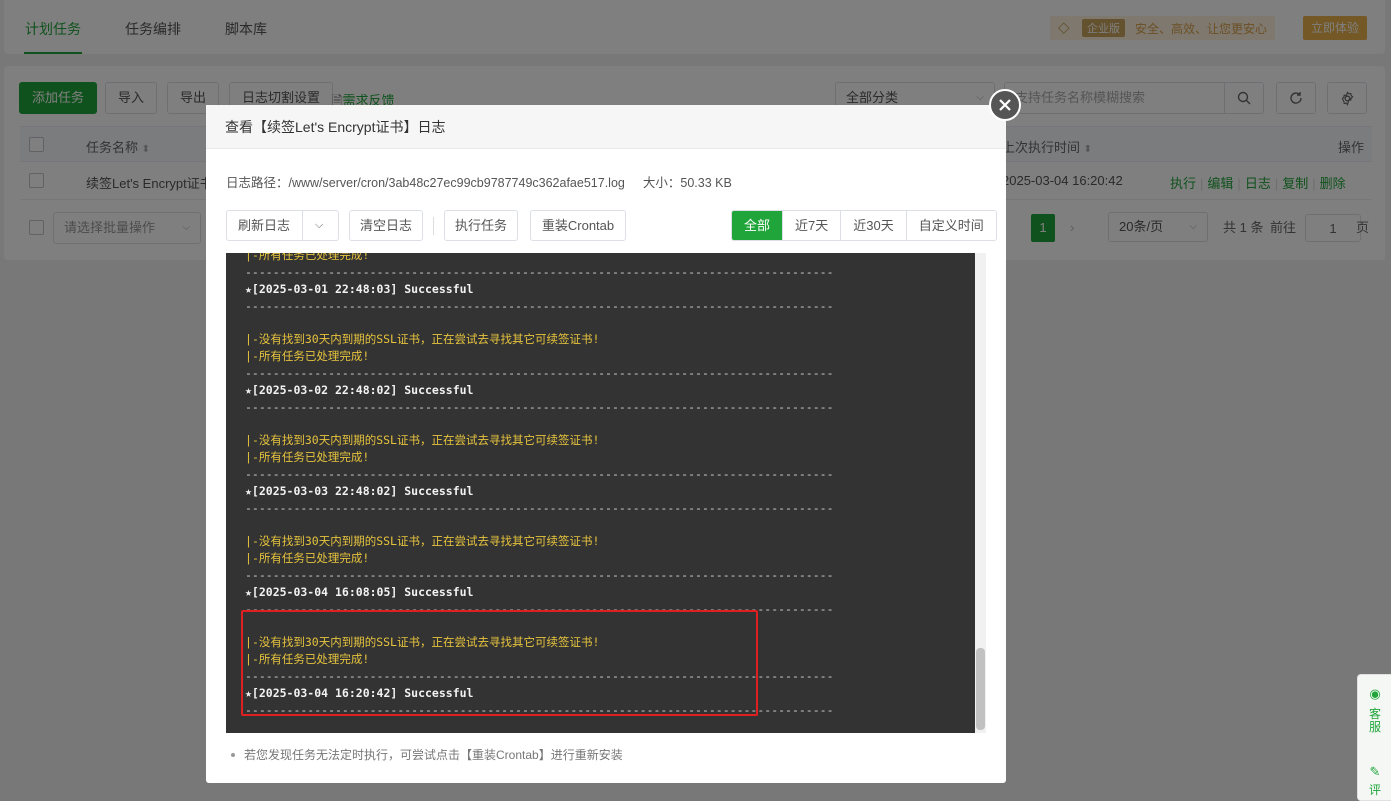  Describe the element at coordinates (950, 225) in the screenshot. I see `range-custom: 自定义时间` at that location.